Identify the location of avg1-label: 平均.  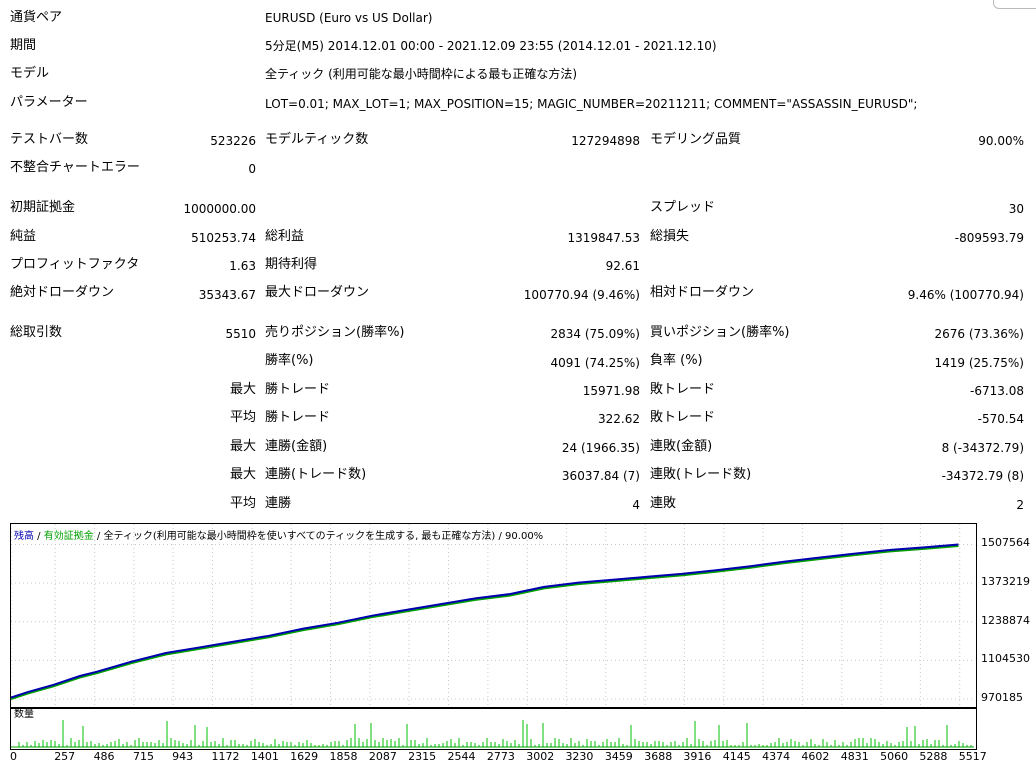
(242, 417).